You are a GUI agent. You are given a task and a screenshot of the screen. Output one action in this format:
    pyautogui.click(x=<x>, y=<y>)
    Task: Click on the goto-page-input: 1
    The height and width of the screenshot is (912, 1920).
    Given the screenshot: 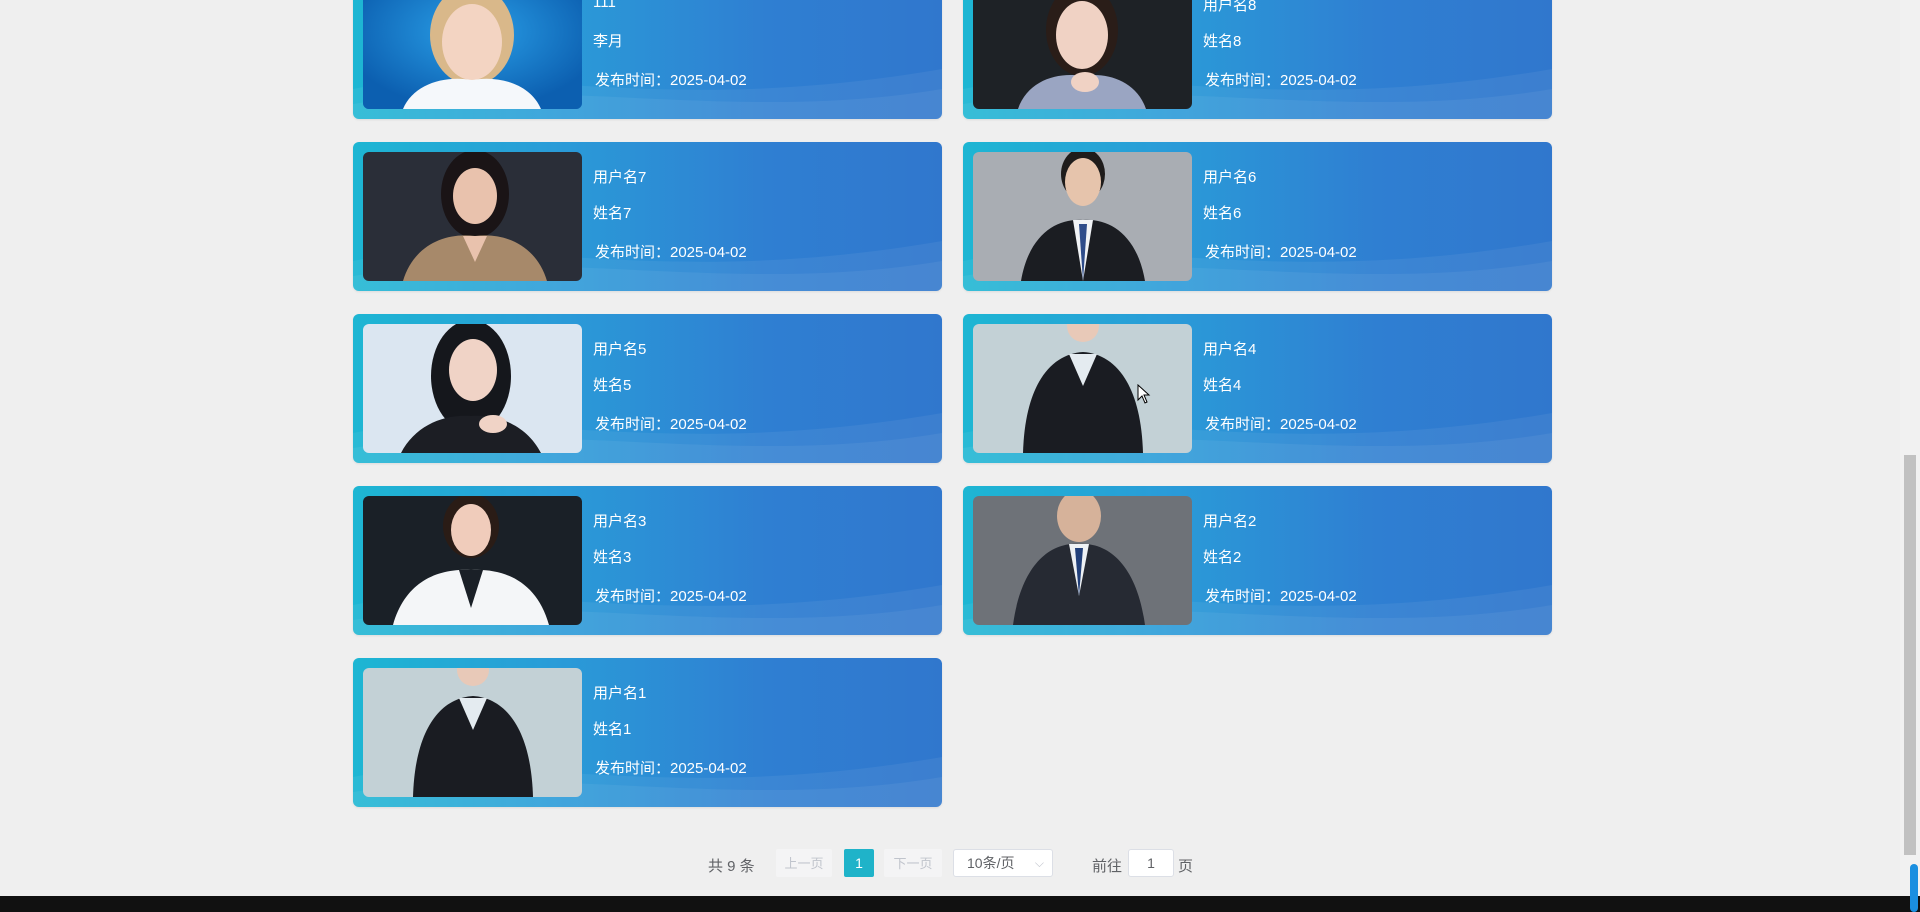 What is the action you would take?
    pyautogui.click(x=1151, y=863)
    